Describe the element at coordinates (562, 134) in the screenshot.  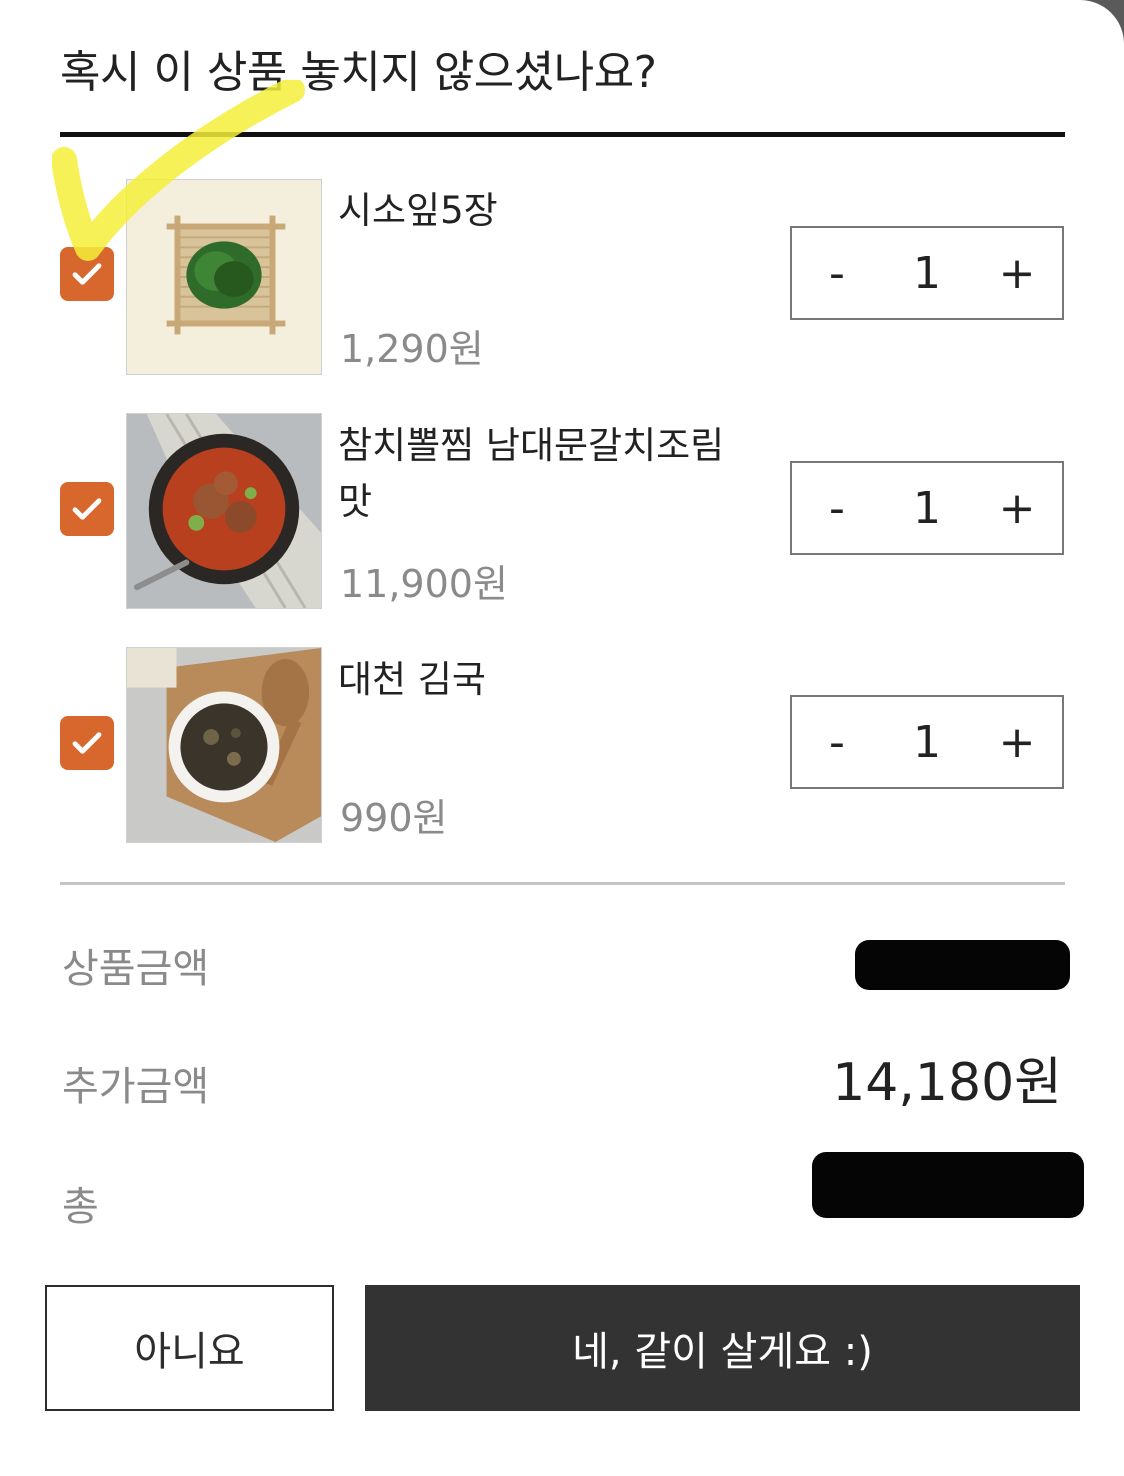
I see `title-divider` at that location.